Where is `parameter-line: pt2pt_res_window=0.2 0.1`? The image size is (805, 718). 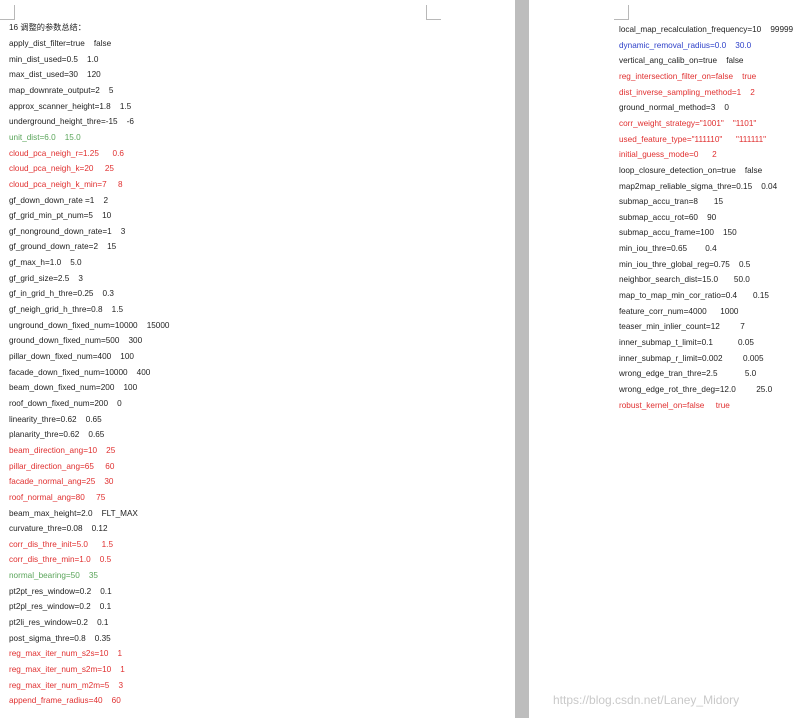
parameter-line: pt2pt_res_window=0.2 0.1 is located at coordinates (60, 591).